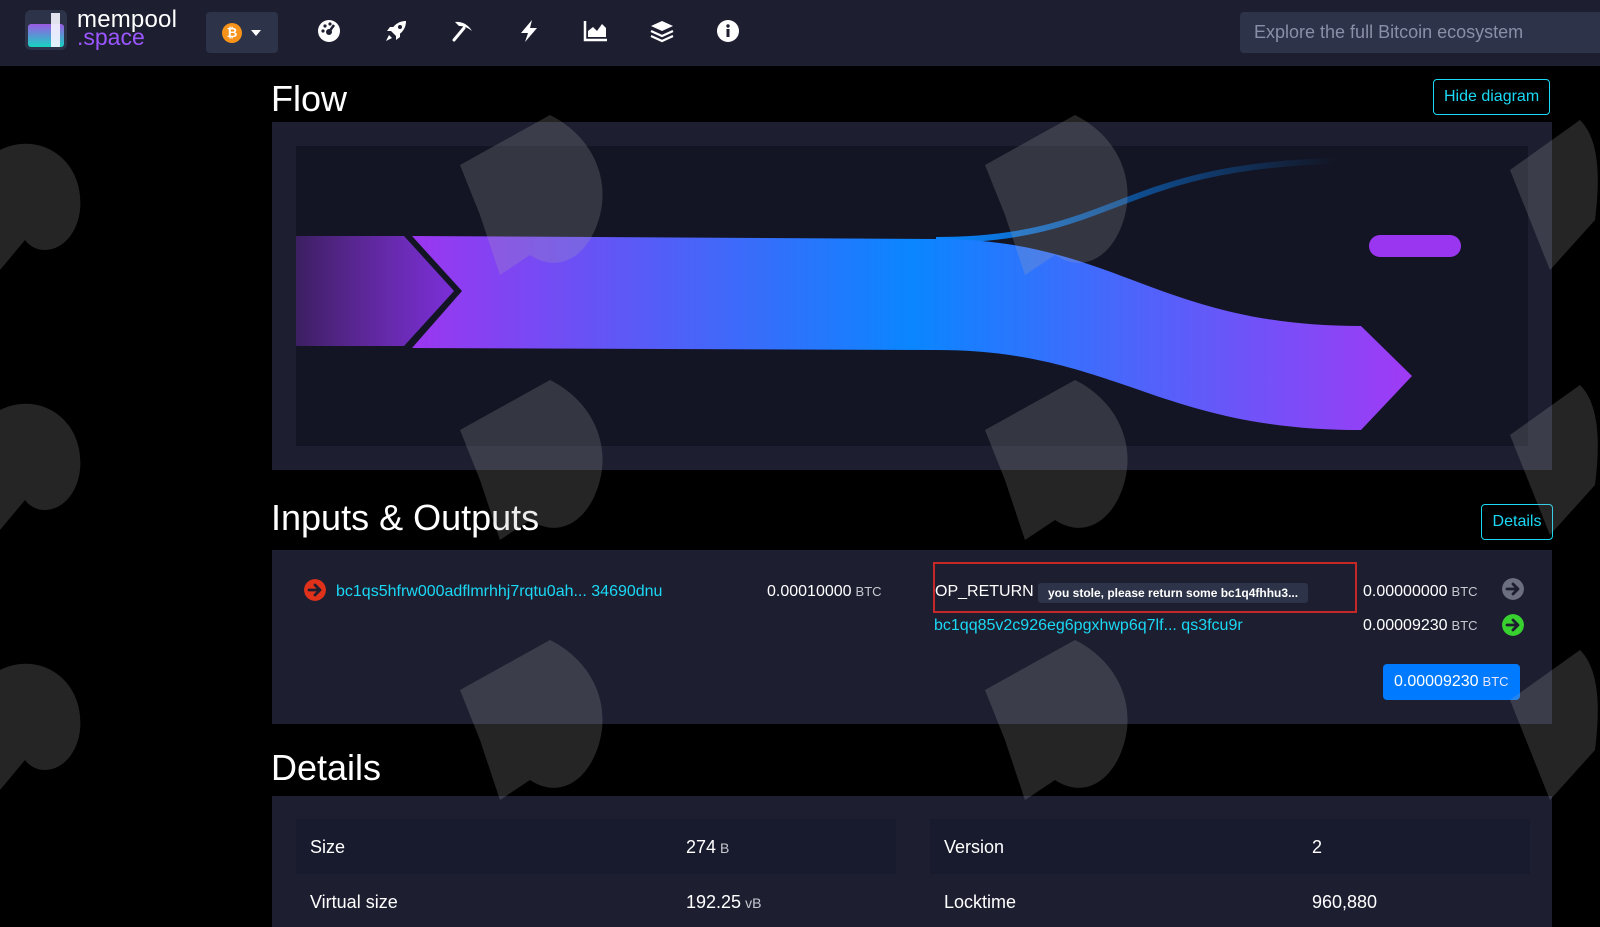 The image size is (1600, 927). What do you see at coordinates (46, 30) in the screenshot?
I see `mempool-logo` at bounding box center [46, 30].